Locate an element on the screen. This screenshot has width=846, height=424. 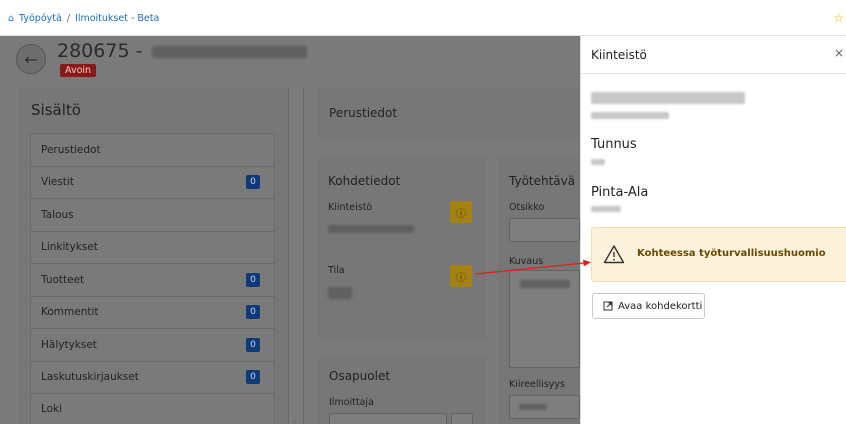
urgency-value-redacted is located at coordinates (533, 407).